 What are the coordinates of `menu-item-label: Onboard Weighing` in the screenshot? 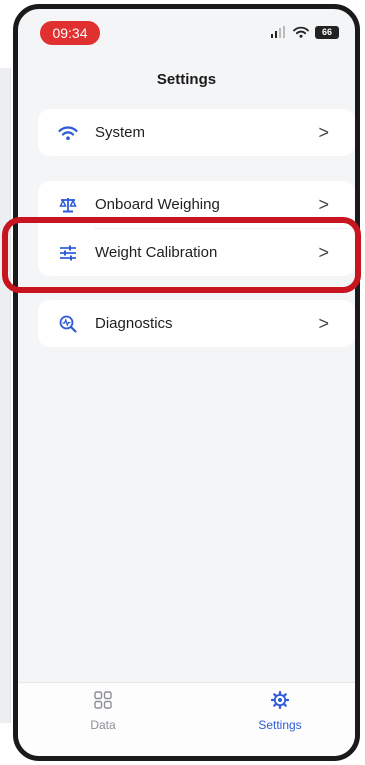 It's located at (157, 204).